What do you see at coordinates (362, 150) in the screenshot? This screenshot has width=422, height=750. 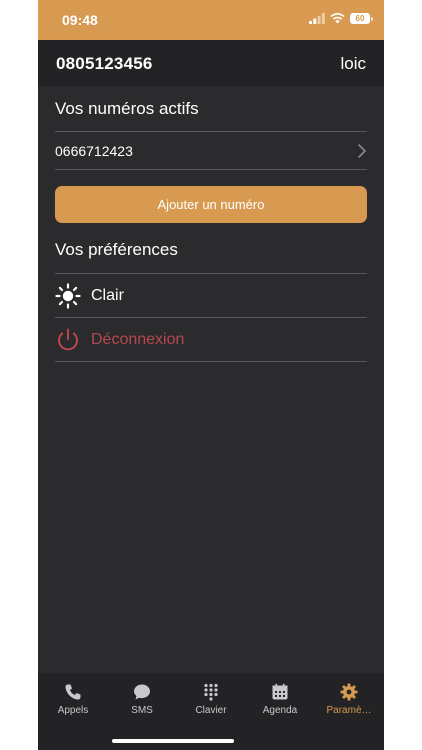 I see `chevron-right-icon` at bounding box center [362, 150].